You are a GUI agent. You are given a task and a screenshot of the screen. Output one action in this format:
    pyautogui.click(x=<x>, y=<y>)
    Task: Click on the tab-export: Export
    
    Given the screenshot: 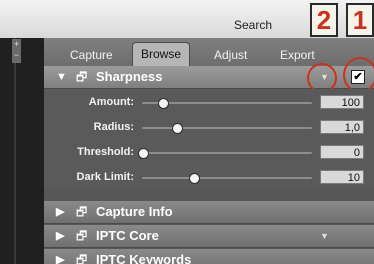 What is the action you would take?
    pyautogui.click(x=297, y=55)
    